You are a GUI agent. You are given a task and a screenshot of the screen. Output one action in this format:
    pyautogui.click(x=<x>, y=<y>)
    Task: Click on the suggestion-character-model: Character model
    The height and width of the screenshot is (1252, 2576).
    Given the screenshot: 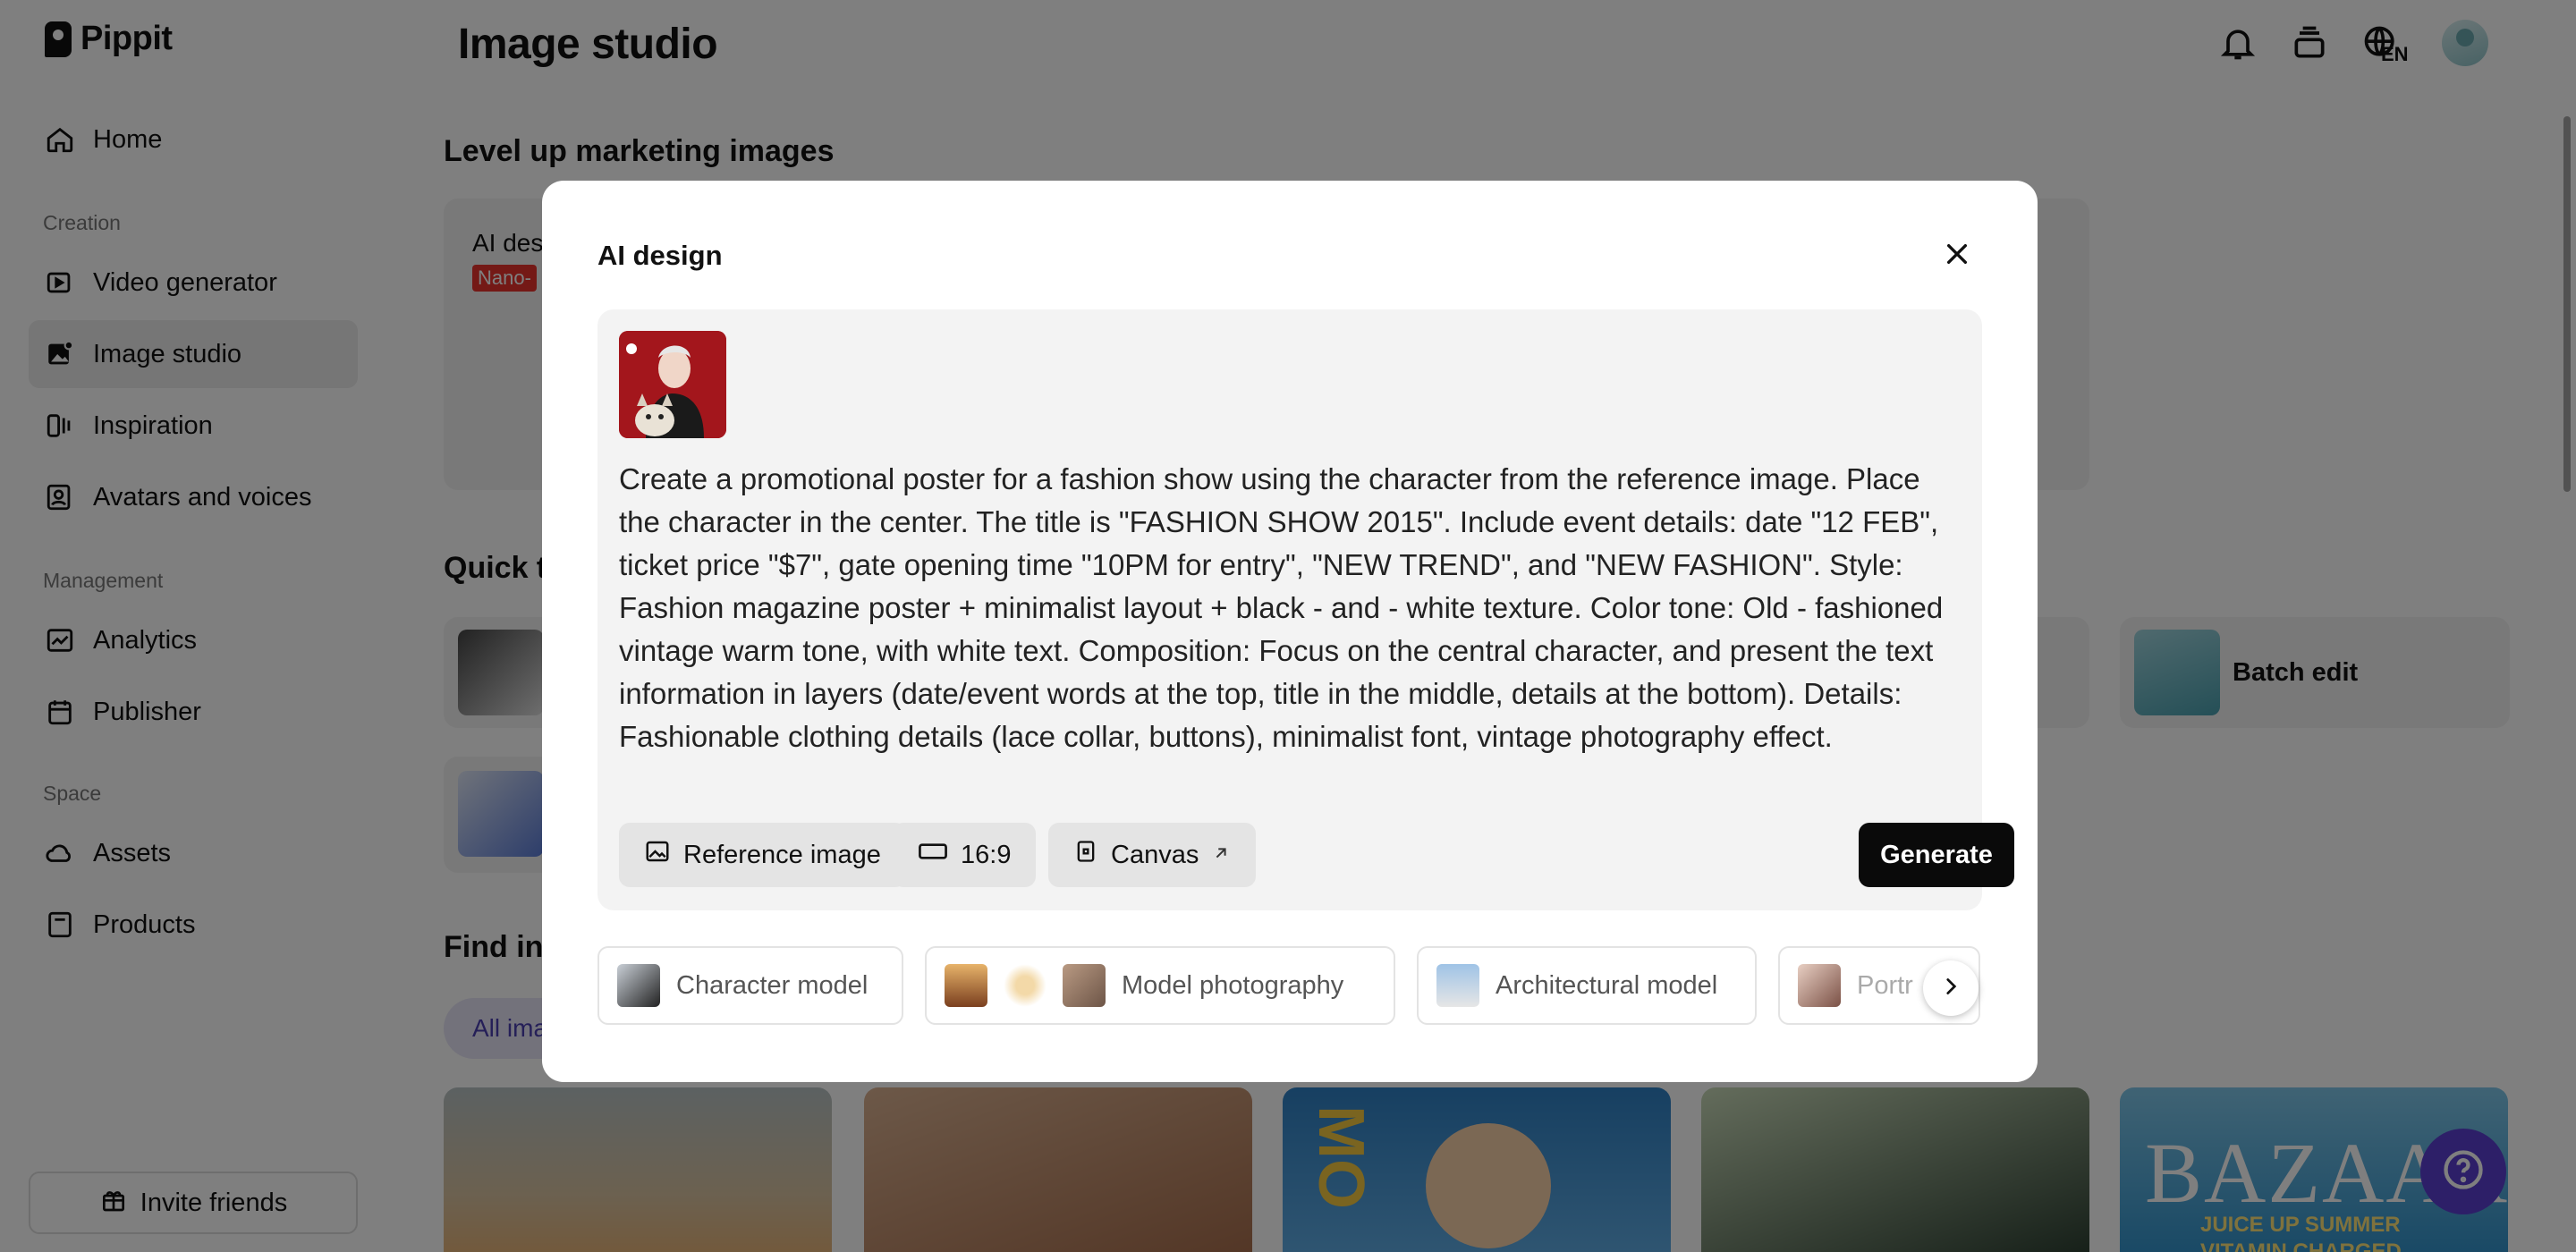 What is the action you would take?
    pyautogui.click(x=750, y=986)
    